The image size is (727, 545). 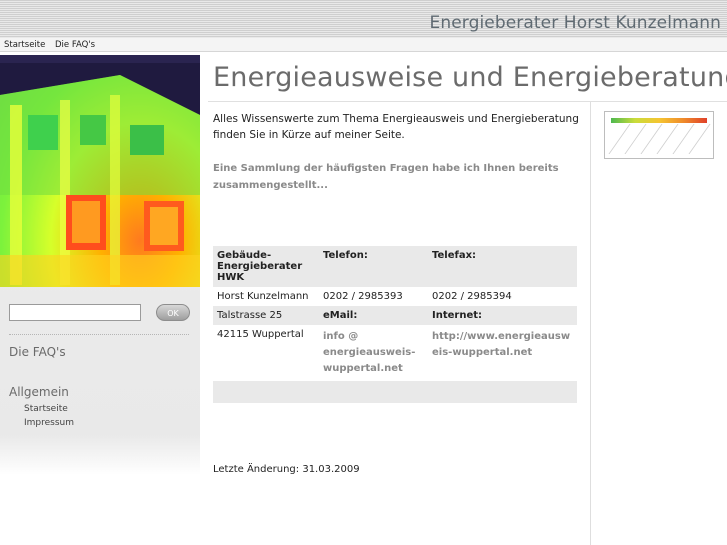 I want to click on sidebar-item-startseite: Startseite, so click(x=46, y=409).